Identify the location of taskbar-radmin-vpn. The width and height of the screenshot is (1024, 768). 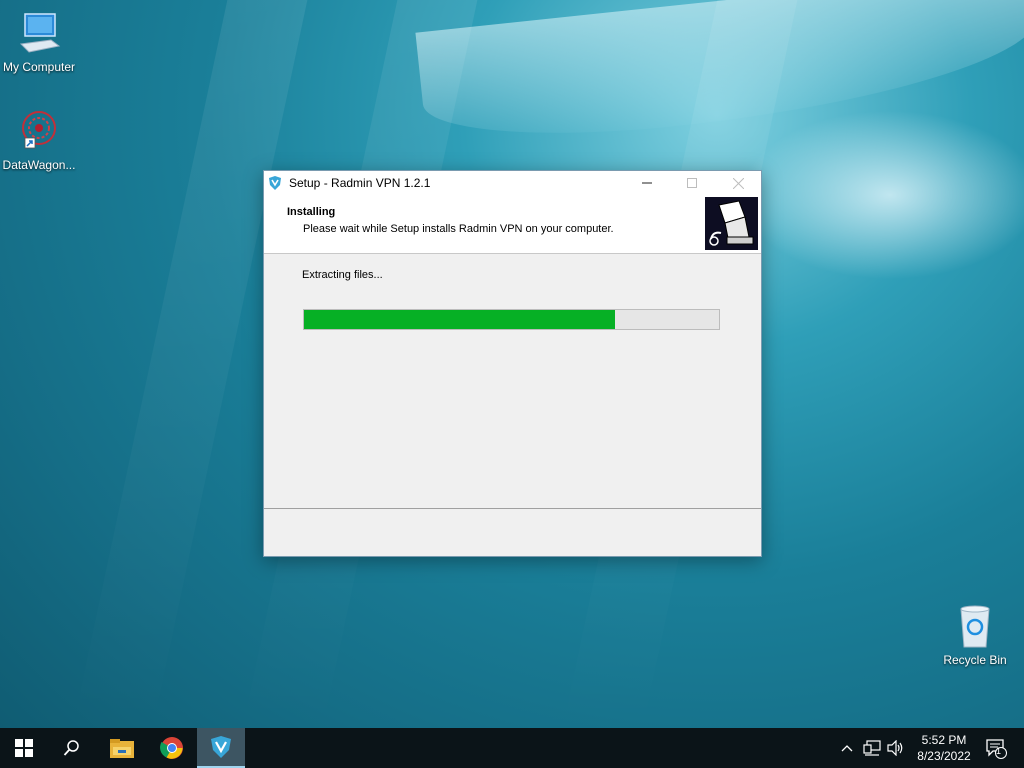
(221, 748).